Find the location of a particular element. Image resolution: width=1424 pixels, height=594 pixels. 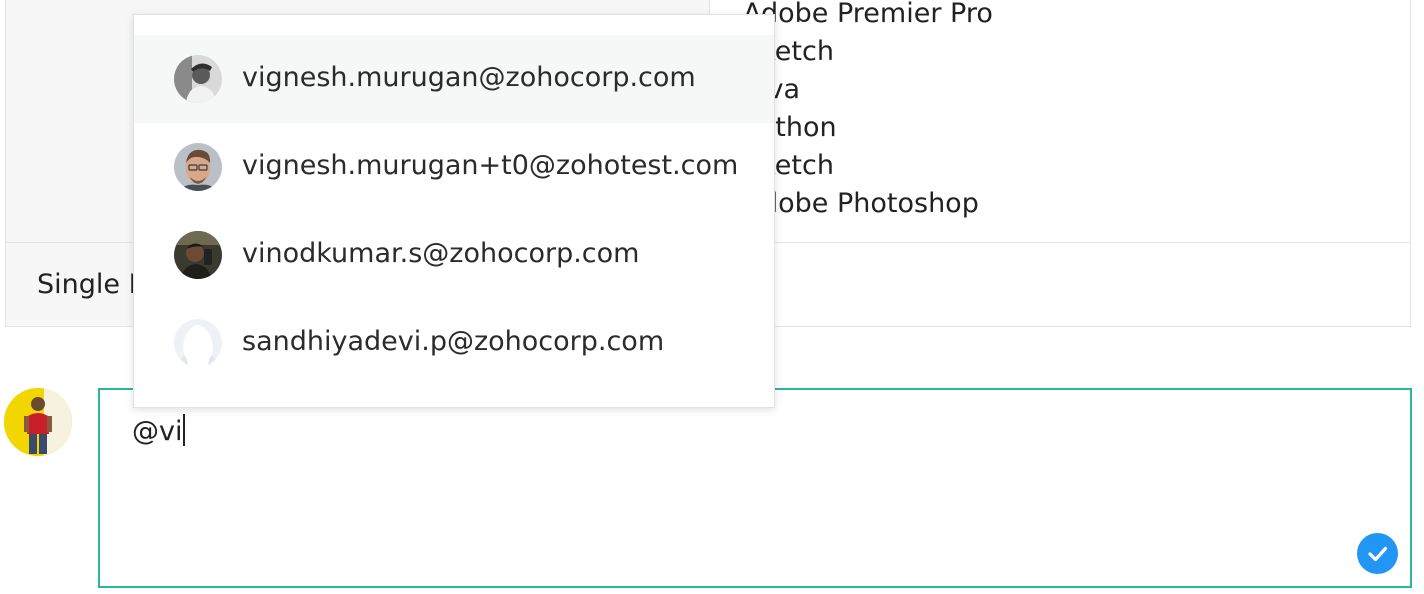

current-user-avatar is located at coordinates (38, 422).